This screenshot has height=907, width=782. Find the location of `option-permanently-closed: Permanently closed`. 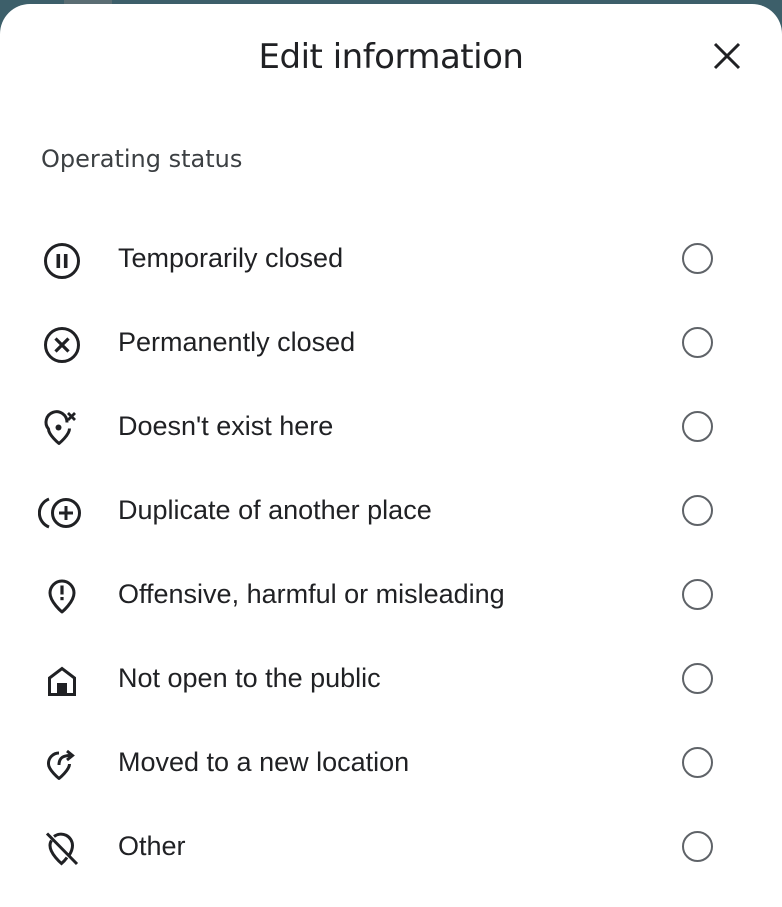

option-permanently-closed: Permanently closed is located at coordinates (391, 344).